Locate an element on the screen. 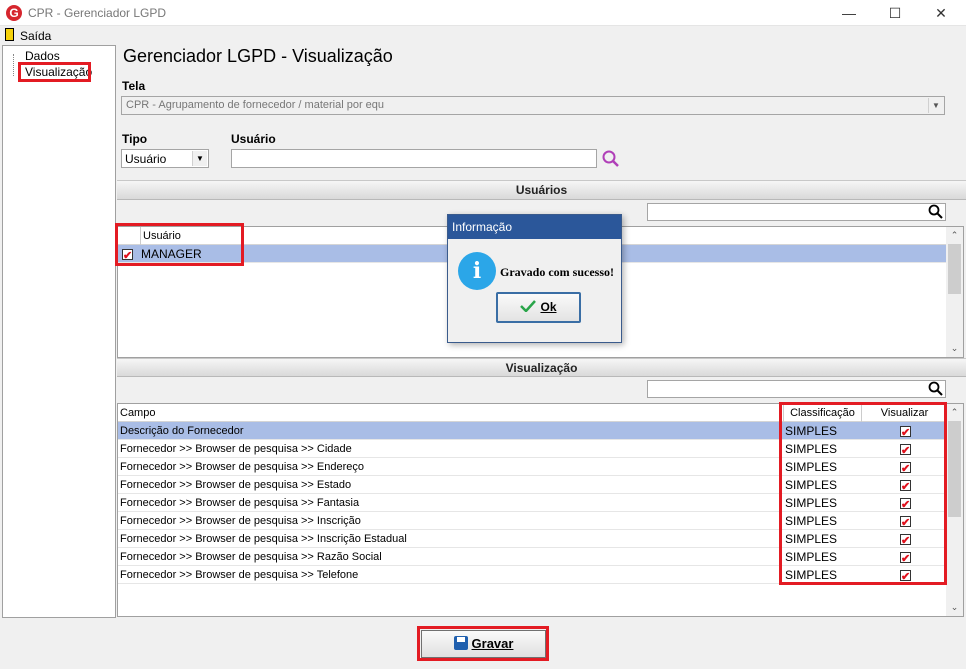 This screenshot has height=669, width=966. menu-bar is located at coordinates (483, 35).